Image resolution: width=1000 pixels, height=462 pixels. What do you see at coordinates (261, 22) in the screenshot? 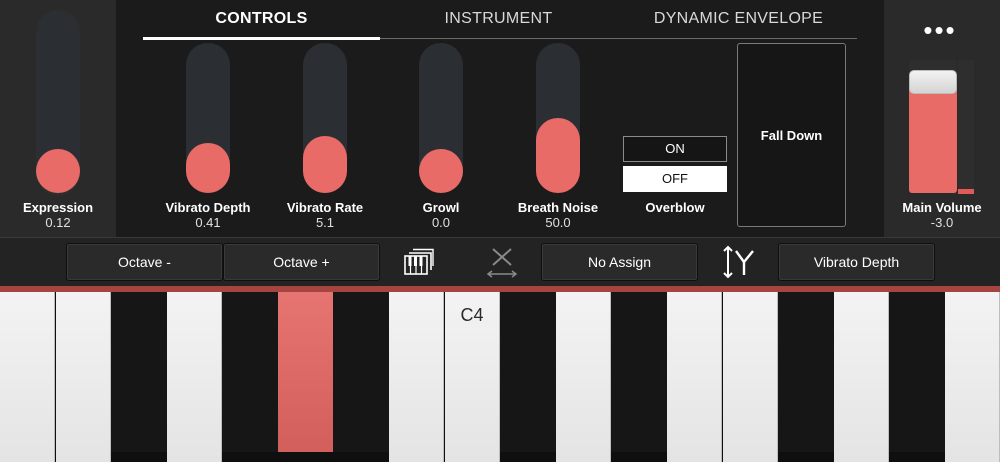
I see `tab-controls: CONTROLS` at bounding box center [261, 22].